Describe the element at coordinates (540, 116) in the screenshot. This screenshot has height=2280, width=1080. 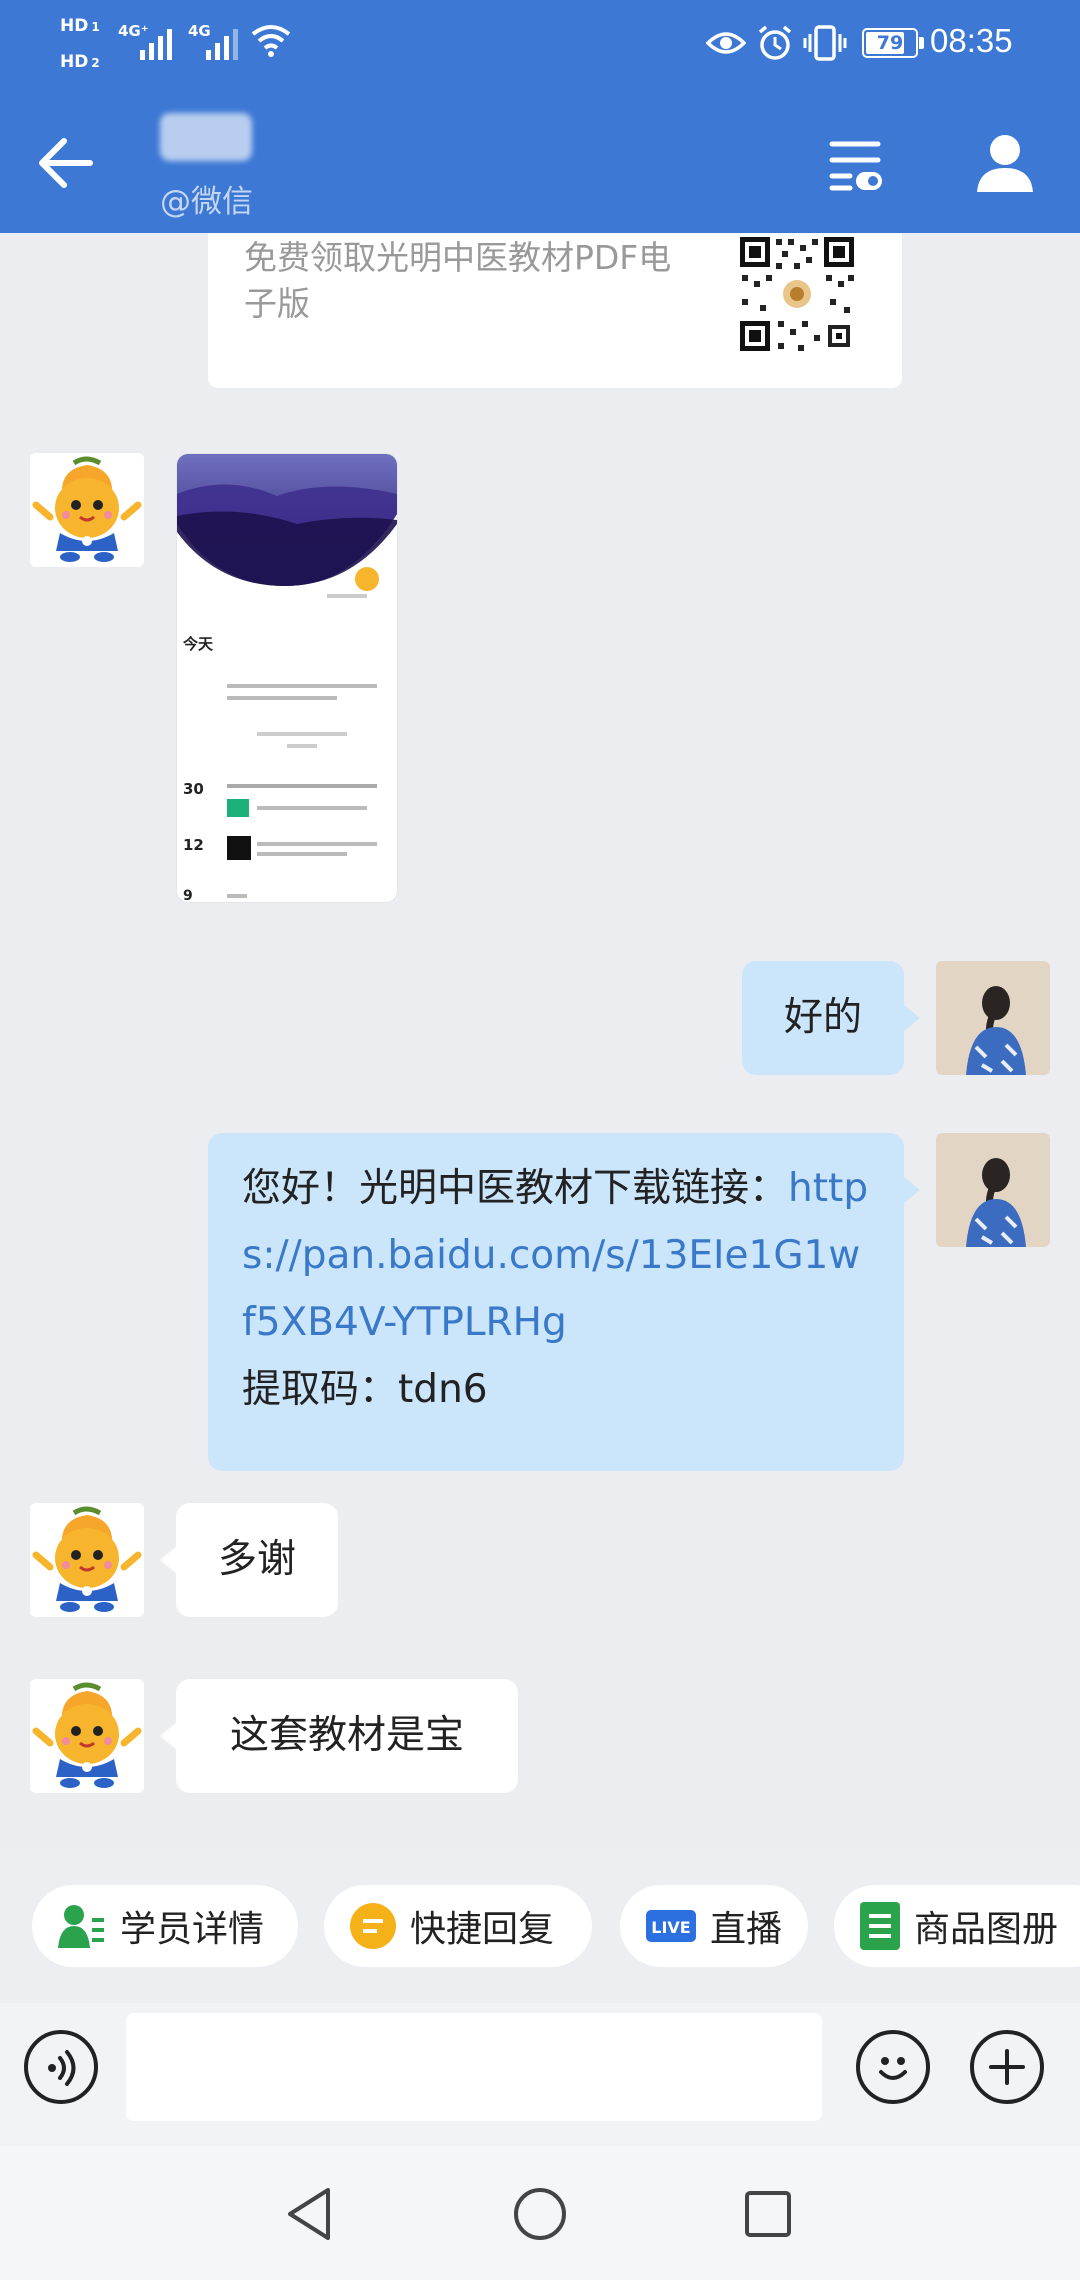
I see `app-header: HD 1 HD 2 4G⁺ 4G 79 08:35 @微信` at that location.